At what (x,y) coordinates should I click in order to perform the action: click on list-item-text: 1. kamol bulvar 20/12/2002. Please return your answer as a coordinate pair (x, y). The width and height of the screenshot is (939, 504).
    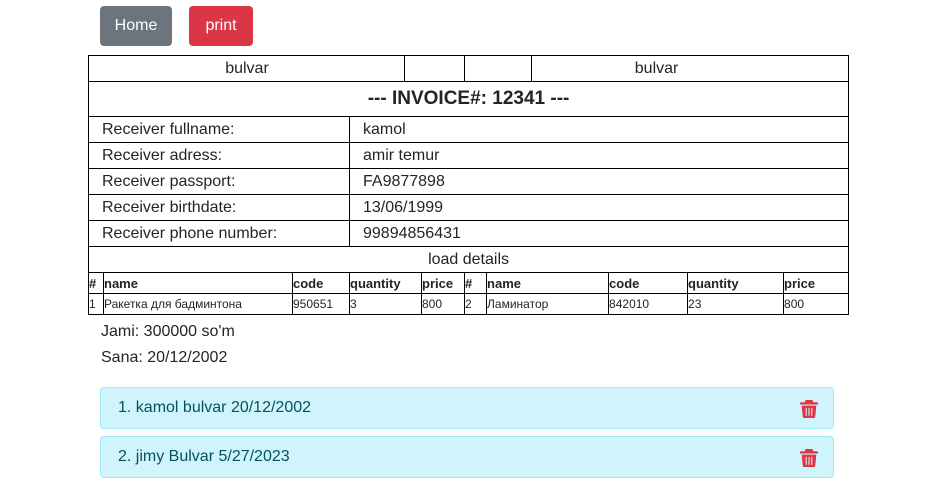
    Looking at the image, I should click on (215, 407).